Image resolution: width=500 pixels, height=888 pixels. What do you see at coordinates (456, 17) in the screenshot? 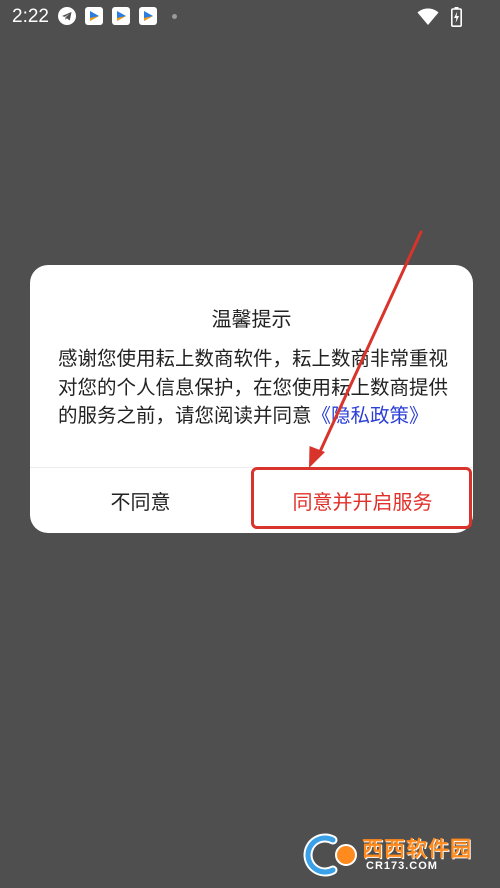
I see `battery-charging-icon` at bounding box center [456, 17].